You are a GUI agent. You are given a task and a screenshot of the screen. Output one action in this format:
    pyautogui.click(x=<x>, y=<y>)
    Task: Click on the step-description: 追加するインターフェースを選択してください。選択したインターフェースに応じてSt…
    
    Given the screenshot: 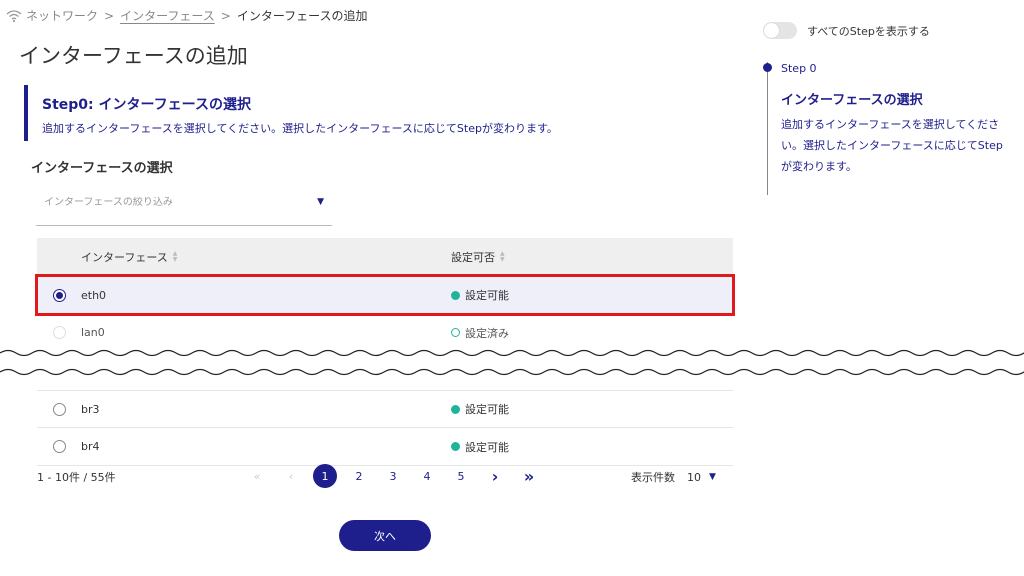 What is the action you would take?
    pyautogui.click(x=300, y=128)
    